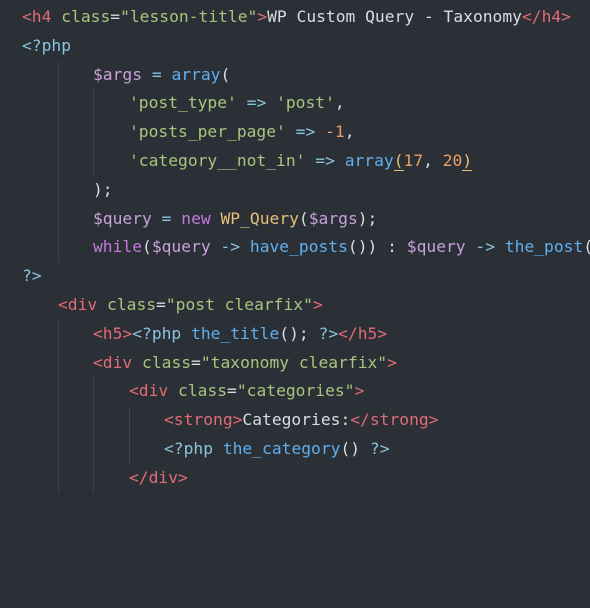 This screenshot has height=608, width=590. Describe the element at coordinates (295, 449) in the screenshot. I see `code-line: <?php the_category() ?>` at that location.